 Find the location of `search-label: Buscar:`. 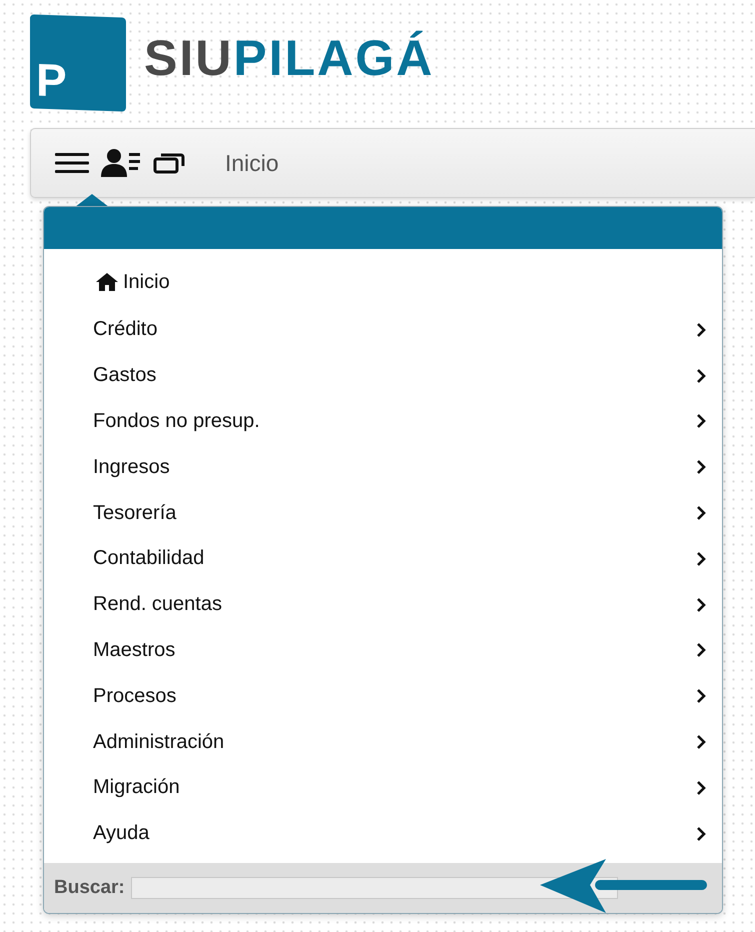

search-label: Buscar: is located at coordinates (89, 887).